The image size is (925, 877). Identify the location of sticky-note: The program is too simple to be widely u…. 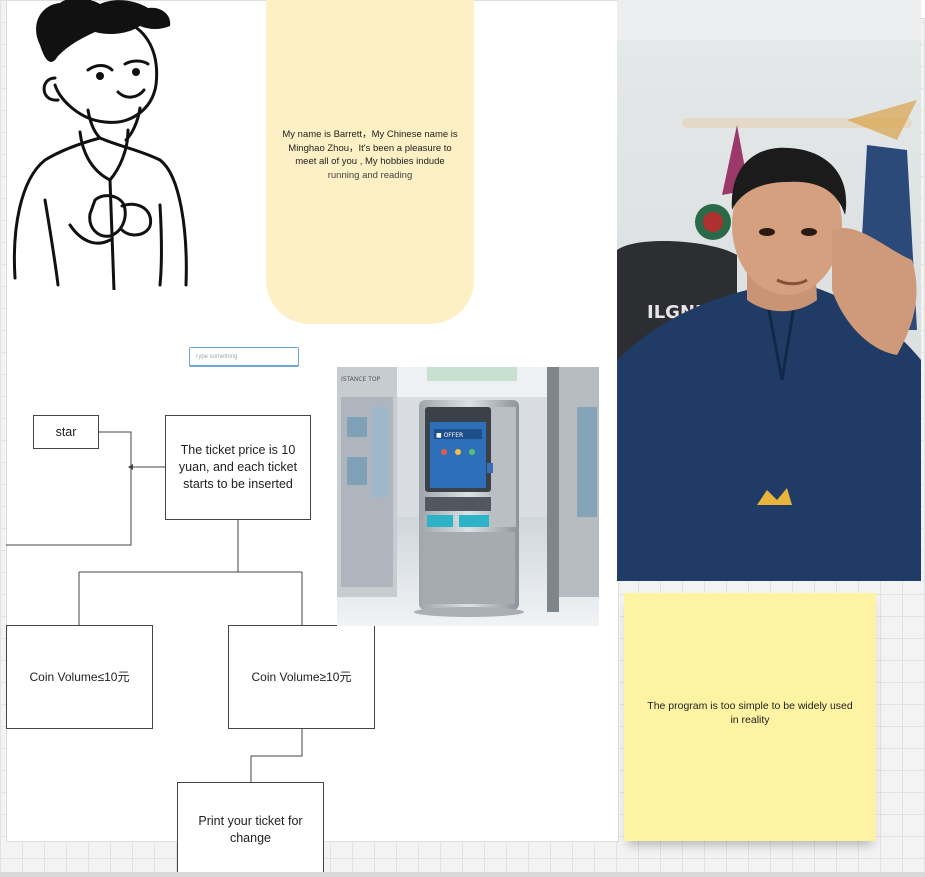
(750, 717).